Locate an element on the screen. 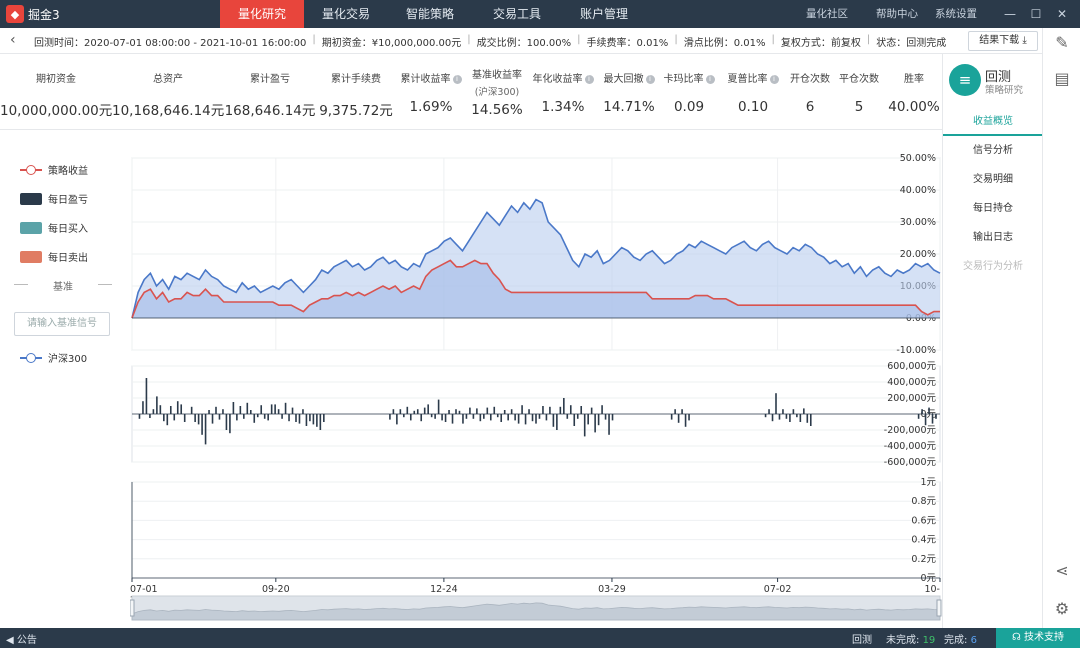 The height and width of the screenshot is (648, 1080). status-mode: 回测 is located at coordinates (862, 640).